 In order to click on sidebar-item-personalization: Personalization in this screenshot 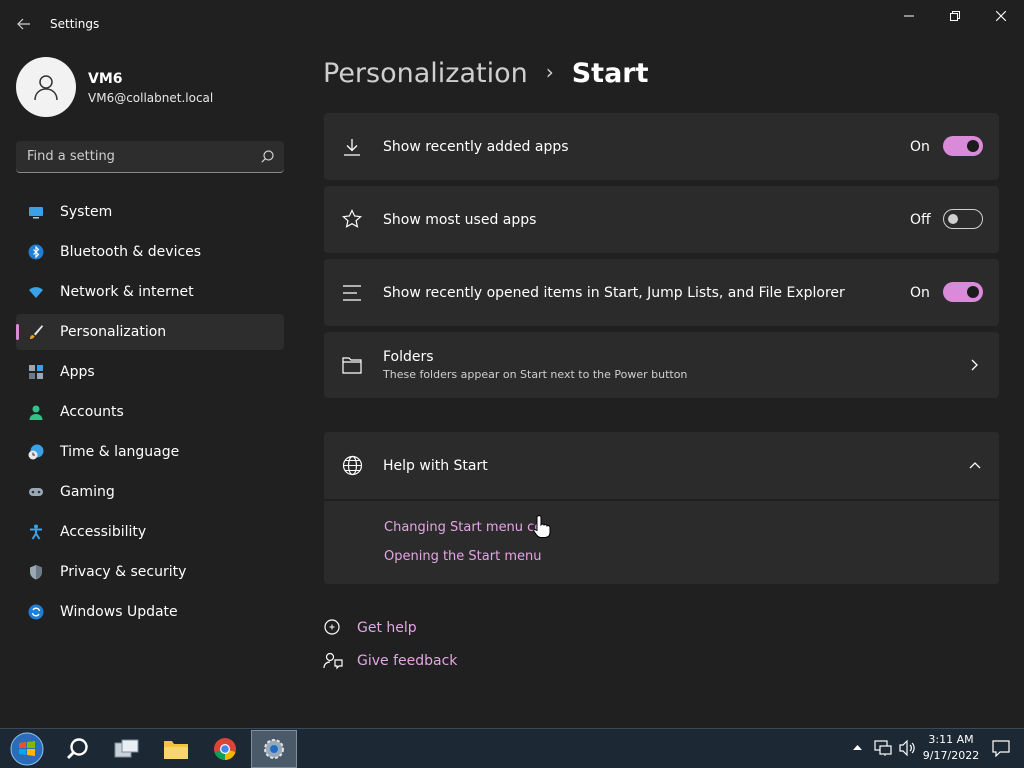, I will do `click(150, 332)`.